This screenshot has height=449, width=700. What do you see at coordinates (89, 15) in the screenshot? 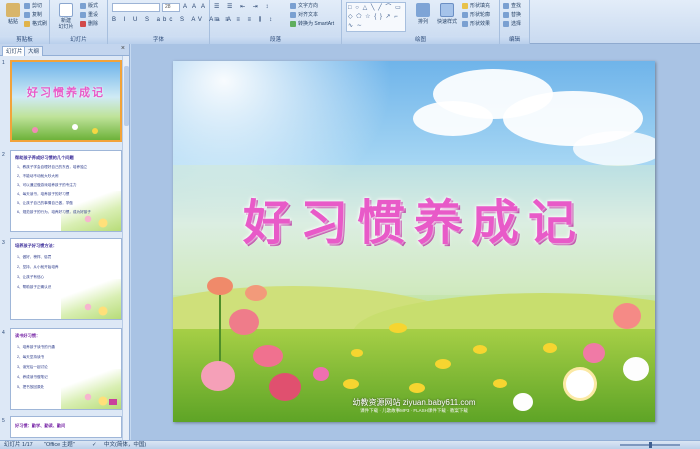
I see `reset-button: 重设` at bounding box center [89, 15].